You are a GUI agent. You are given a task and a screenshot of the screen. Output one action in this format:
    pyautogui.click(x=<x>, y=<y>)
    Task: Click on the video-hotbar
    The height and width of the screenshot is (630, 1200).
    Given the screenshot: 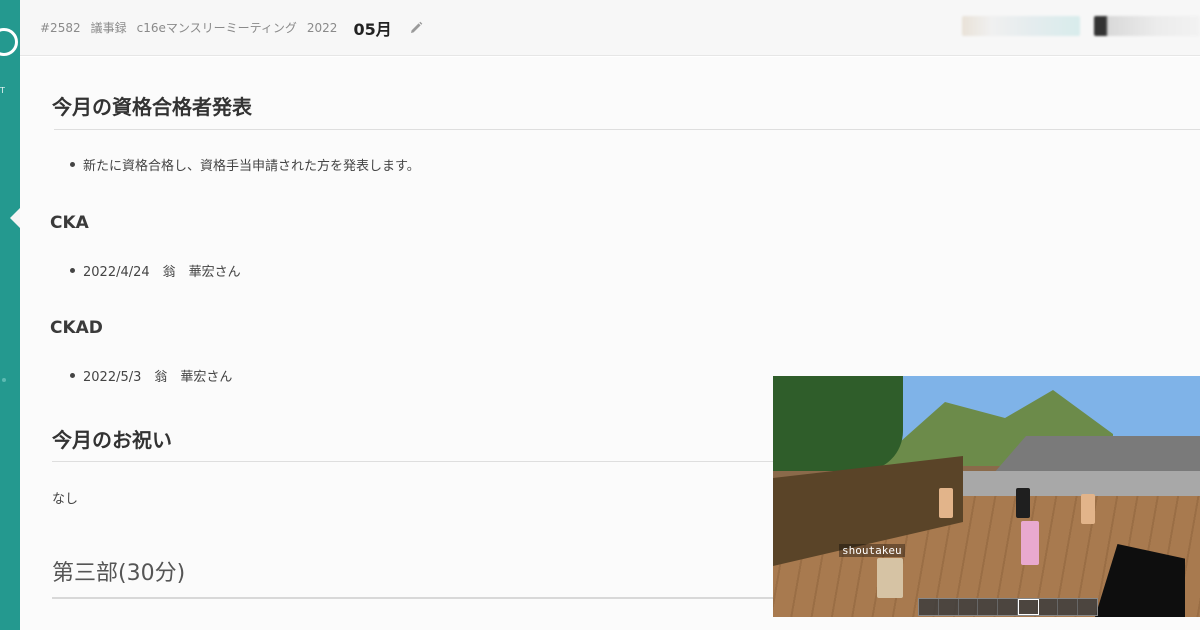 What is the action you would take?
    pyautogui.click(x=1008, y=607)
    